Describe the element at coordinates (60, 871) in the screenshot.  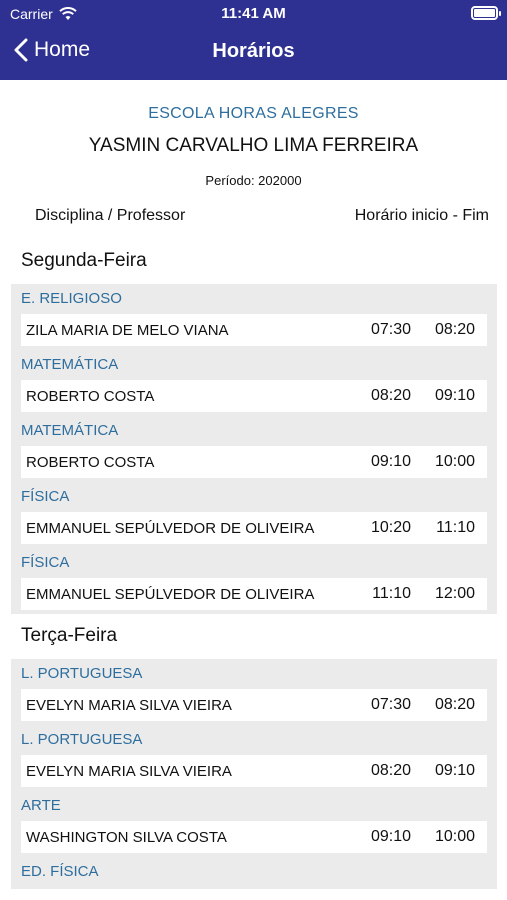
I see `subject-label: ED. FÍSICA` at that location.